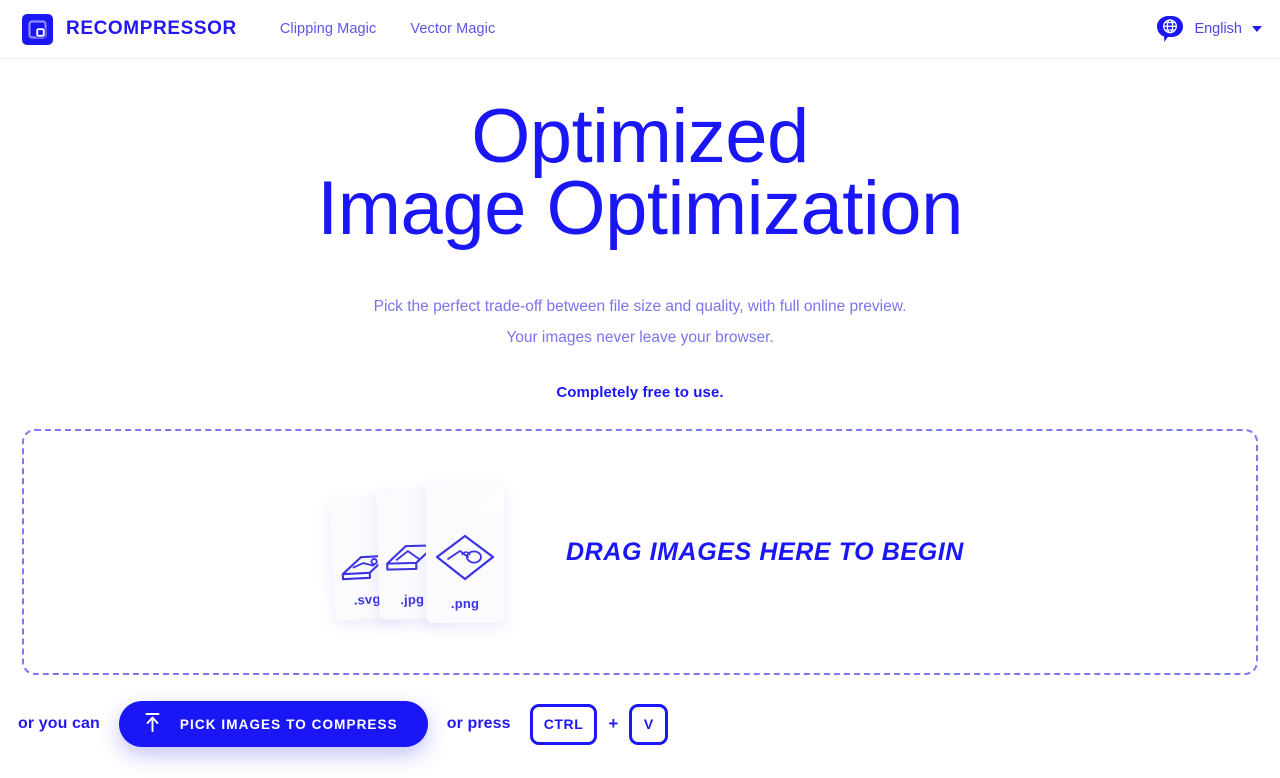  What do you see at coordinates (465, 603) in the screenshot?
I see `file-card-label-png: .png` at bounding box center [465, 603].